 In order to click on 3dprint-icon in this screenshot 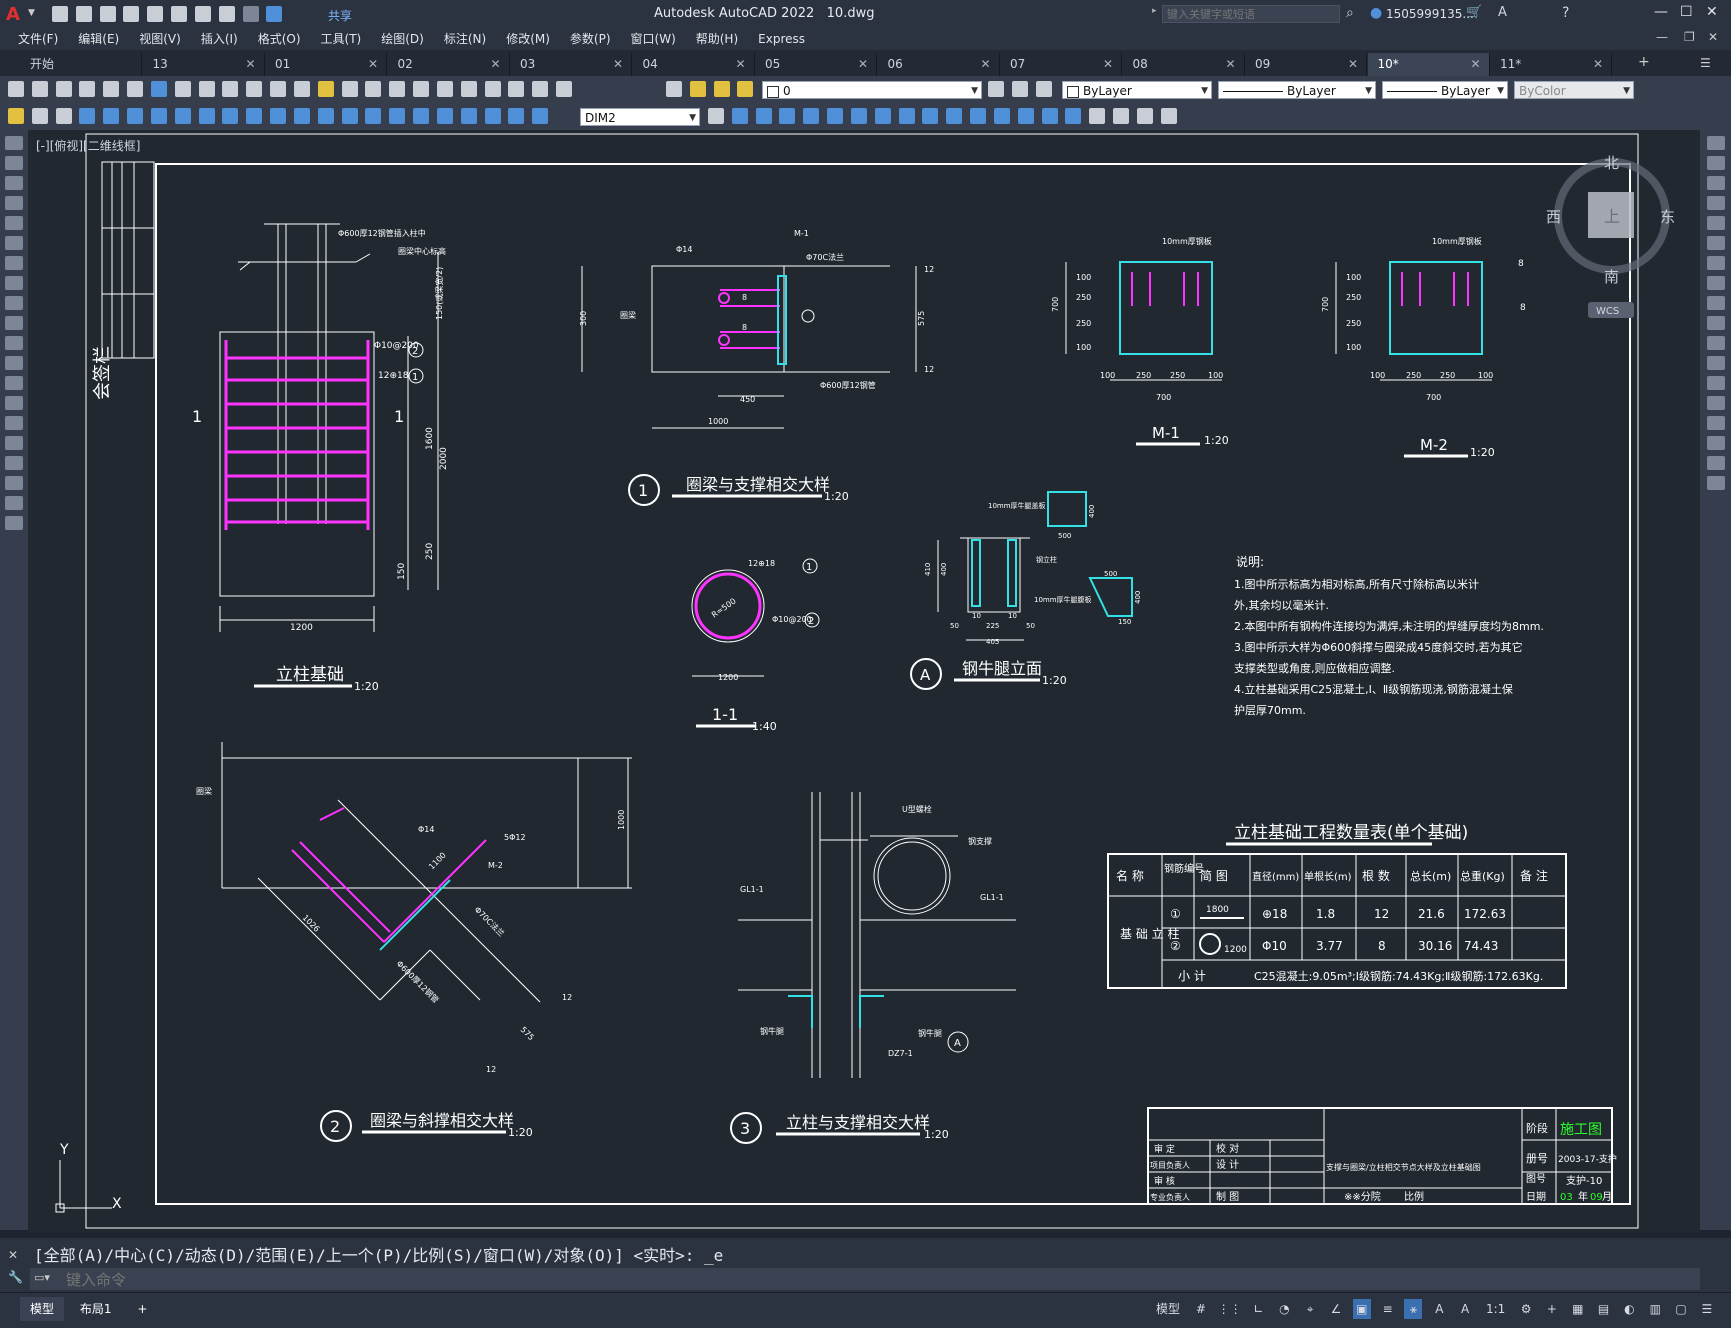, I will do `click(158, 89)`.